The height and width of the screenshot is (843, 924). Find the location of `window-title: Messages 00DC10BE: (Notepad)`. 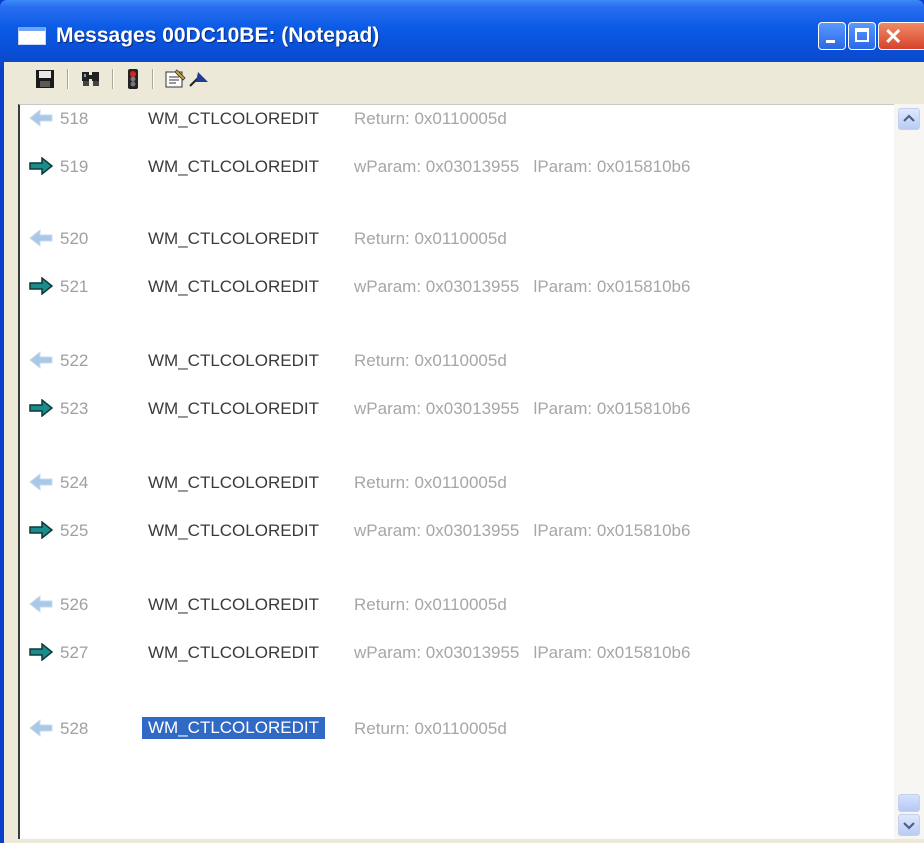

window-title: Messages 00DC10BE: (Notepad) is located at coordinates (218, 35).